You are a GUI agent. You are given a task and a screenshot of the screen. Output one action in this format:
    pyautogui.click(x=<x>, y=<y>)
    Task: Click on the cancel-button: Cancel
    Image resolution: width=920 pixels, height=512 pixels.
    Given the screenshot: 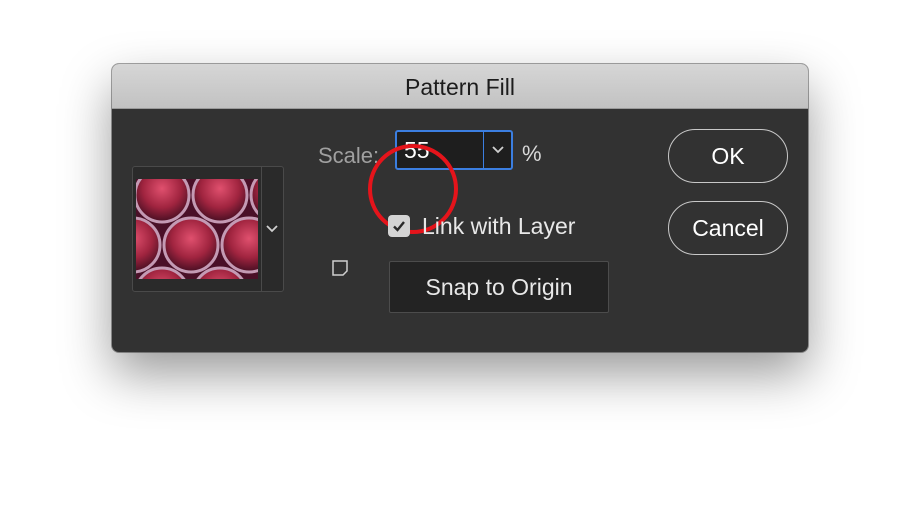 What is the action you would take?
    pyautogui.click(x=728, y=228)
    